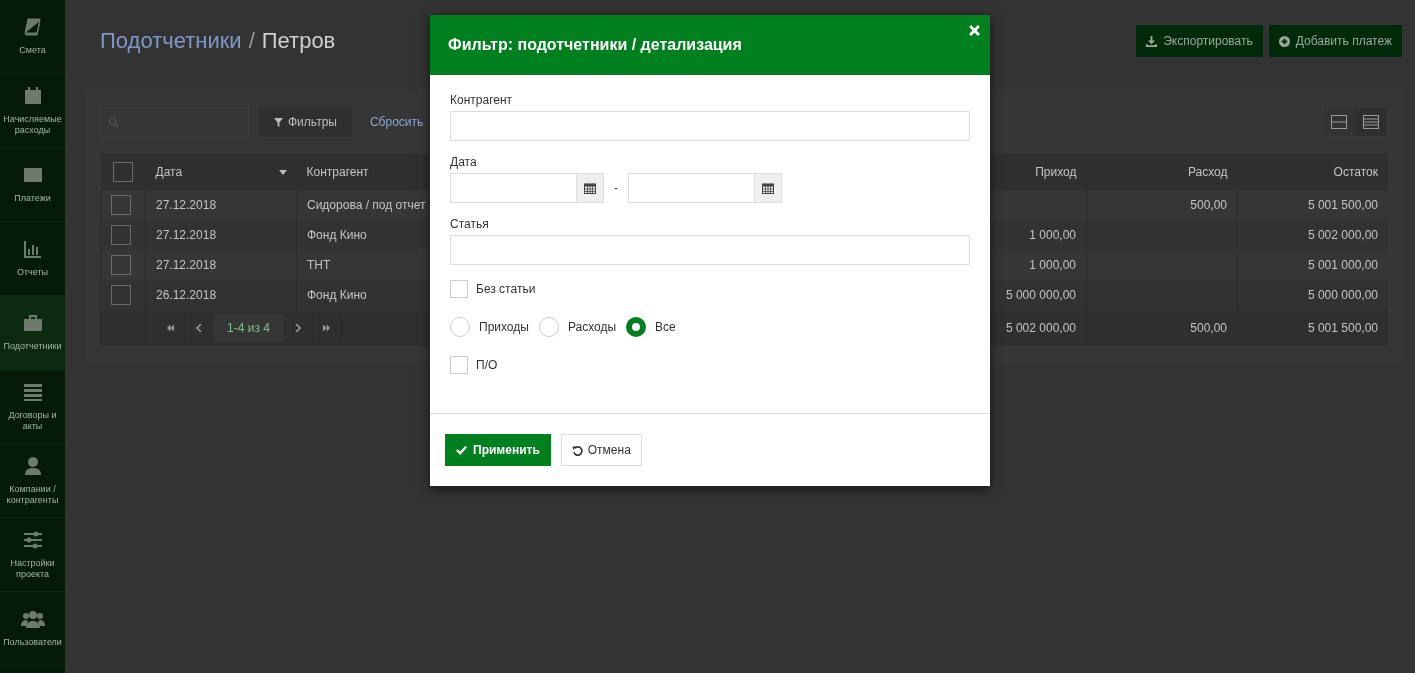  I want to click on table-cell: 5 001 000,00, so click(1342, 265).